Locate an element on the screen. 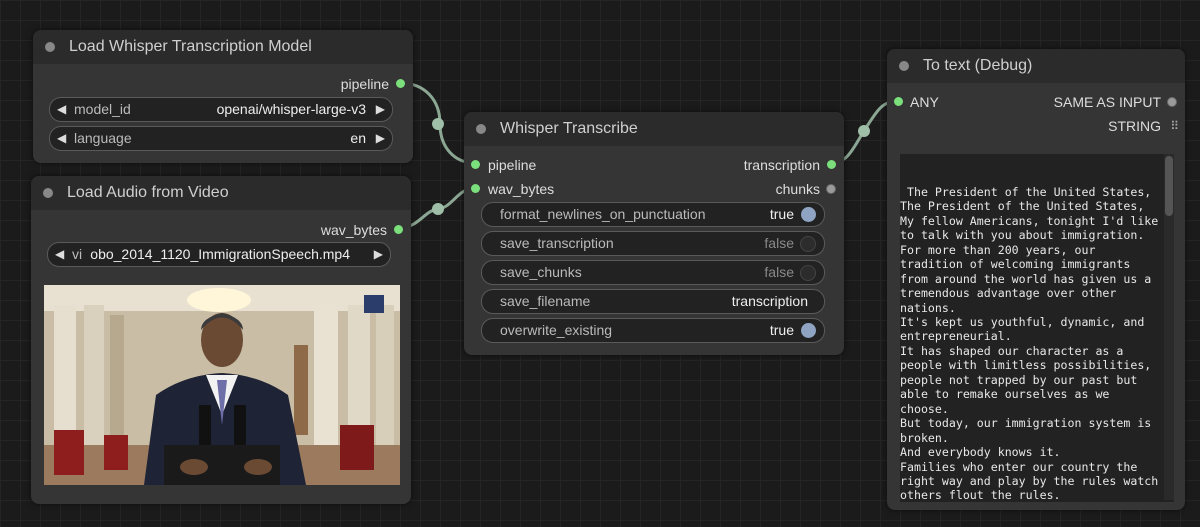  output-chunks-label: chunks is located at coordinates (797, 189).